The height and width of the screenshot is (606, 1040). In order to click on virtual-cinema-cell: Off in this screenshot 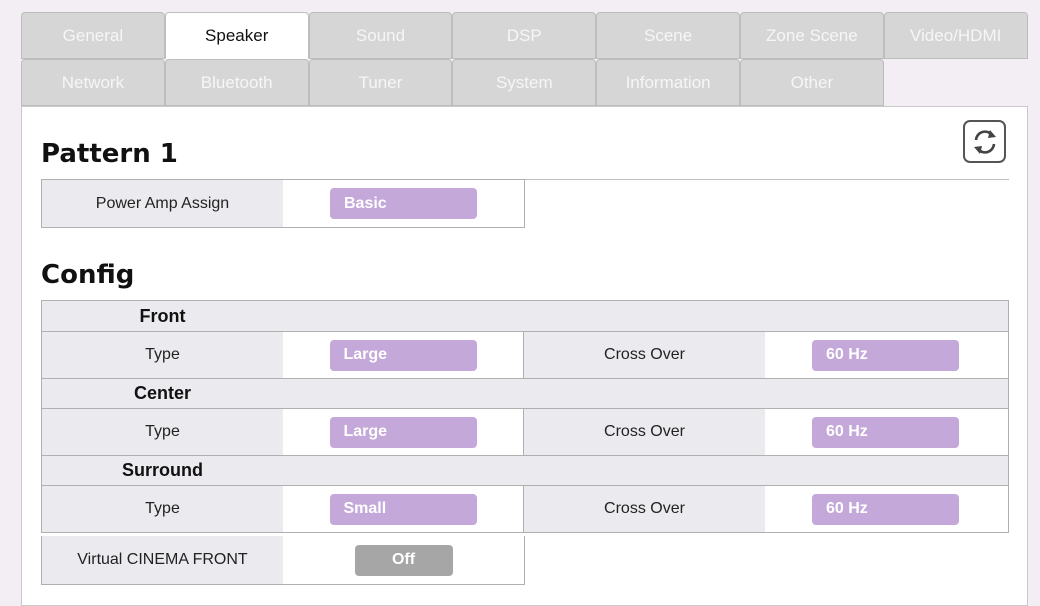, I will do `click(403, 560)`.